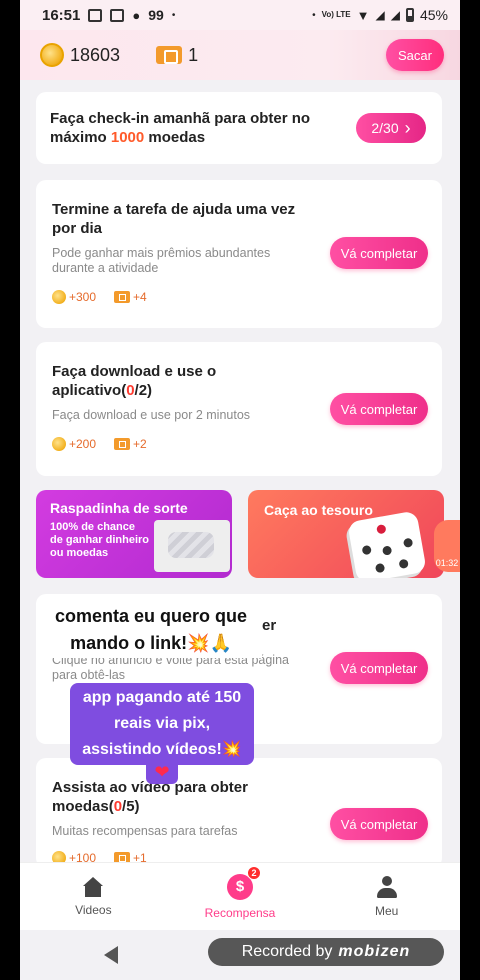 Image resolution: width=480 pixels, height=980 pixels. I want to click on screen-recorder-watermark: Recorded by mobizen, so click(326, 952).